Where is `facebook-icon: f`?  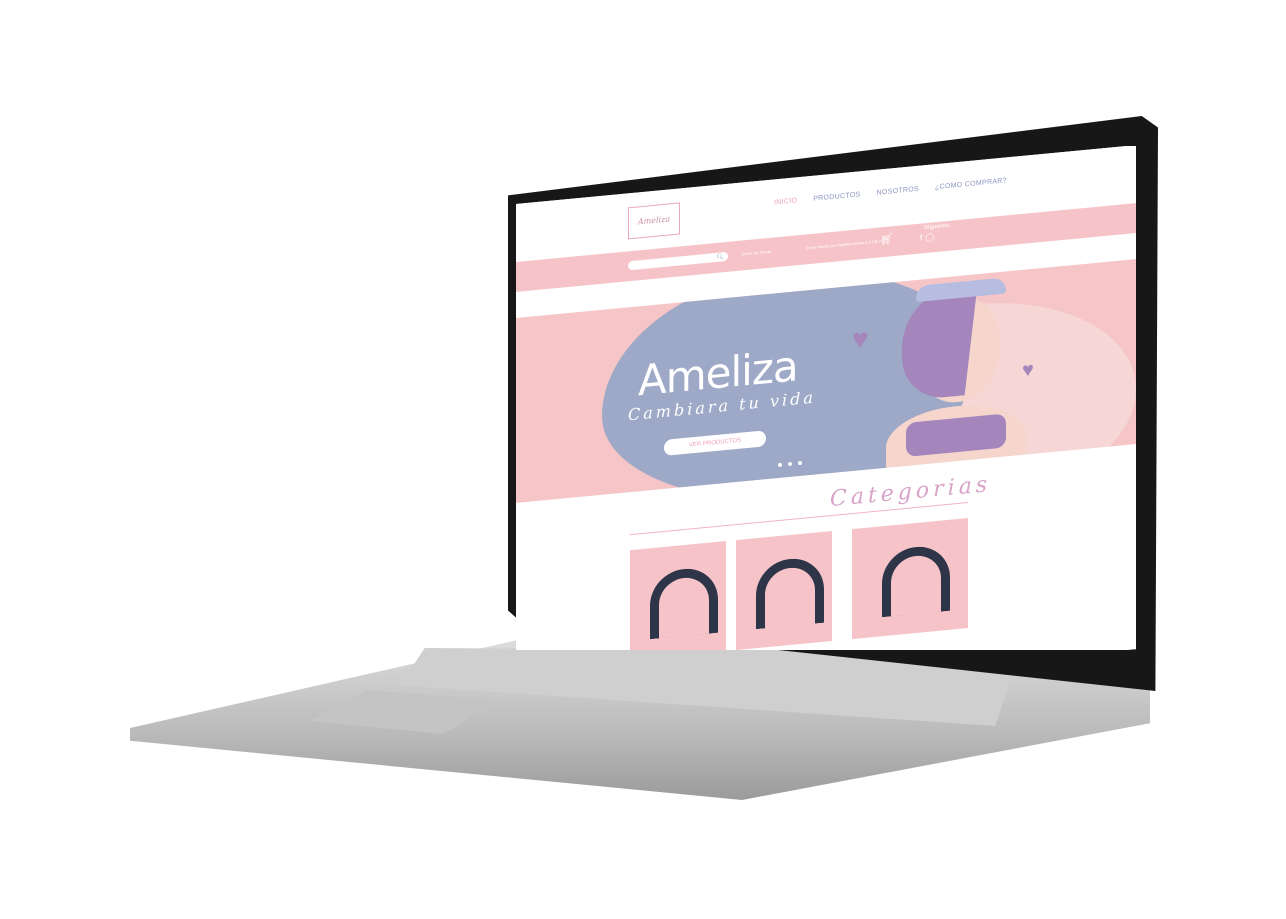
facebook-icon: f is located at coordinates (921, 237).